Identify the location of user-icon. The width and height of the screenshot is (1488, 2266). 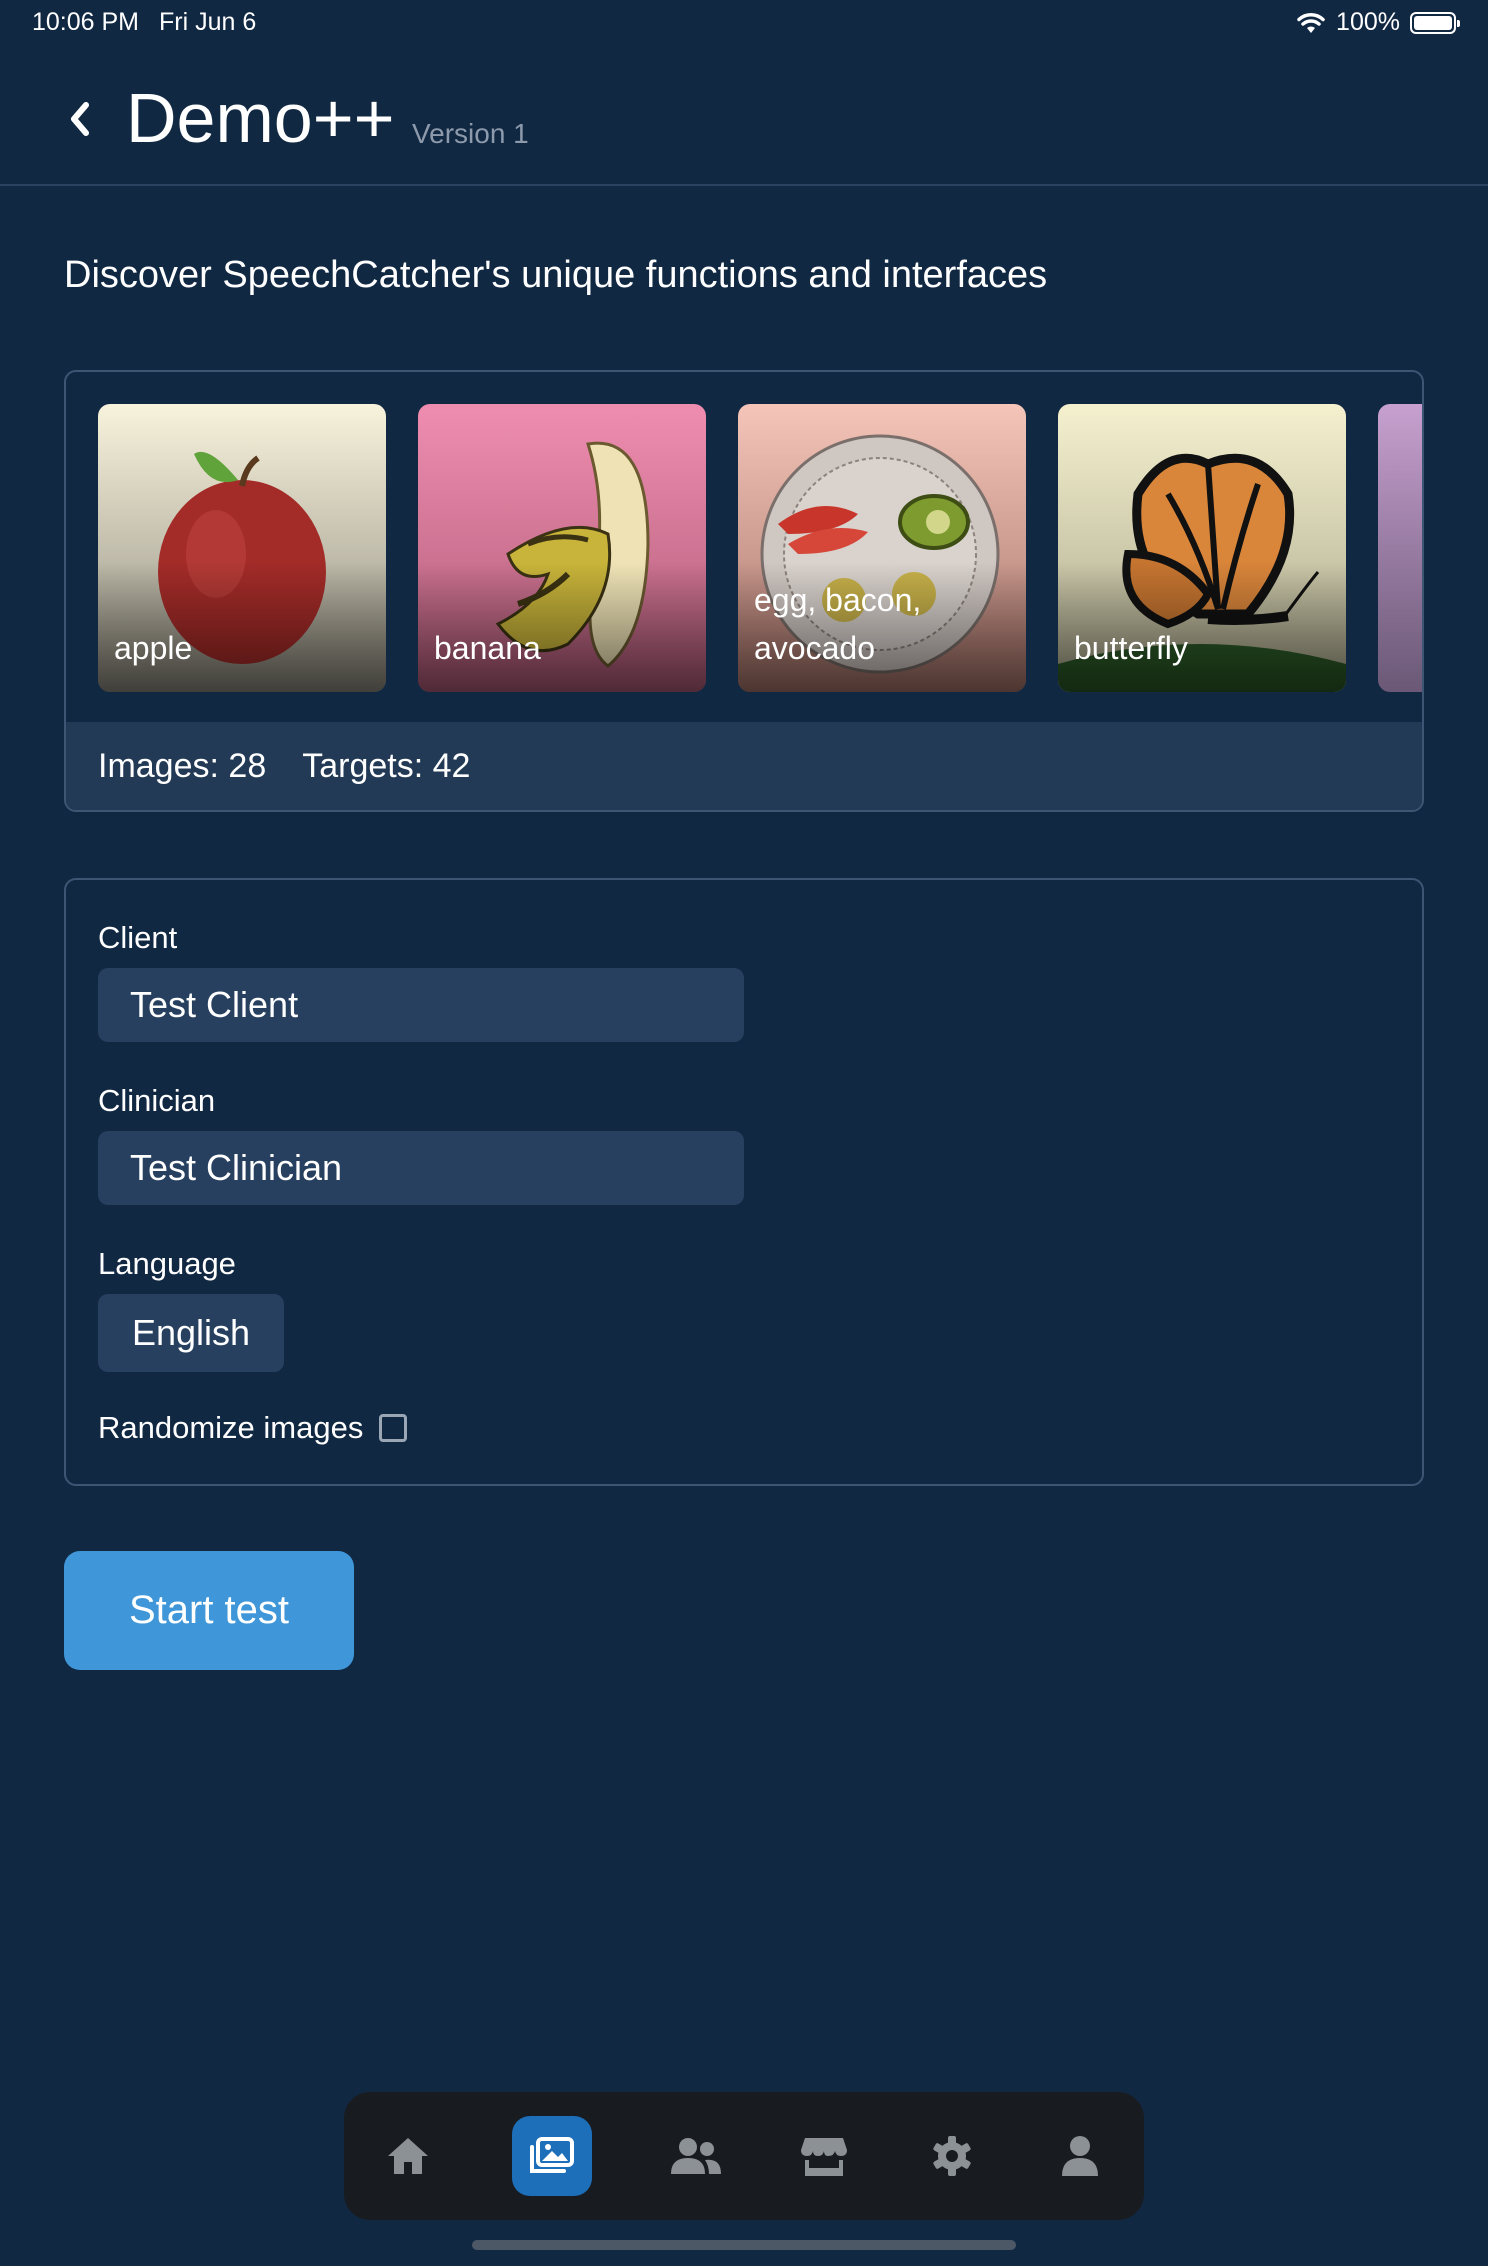
(1080, 2156).